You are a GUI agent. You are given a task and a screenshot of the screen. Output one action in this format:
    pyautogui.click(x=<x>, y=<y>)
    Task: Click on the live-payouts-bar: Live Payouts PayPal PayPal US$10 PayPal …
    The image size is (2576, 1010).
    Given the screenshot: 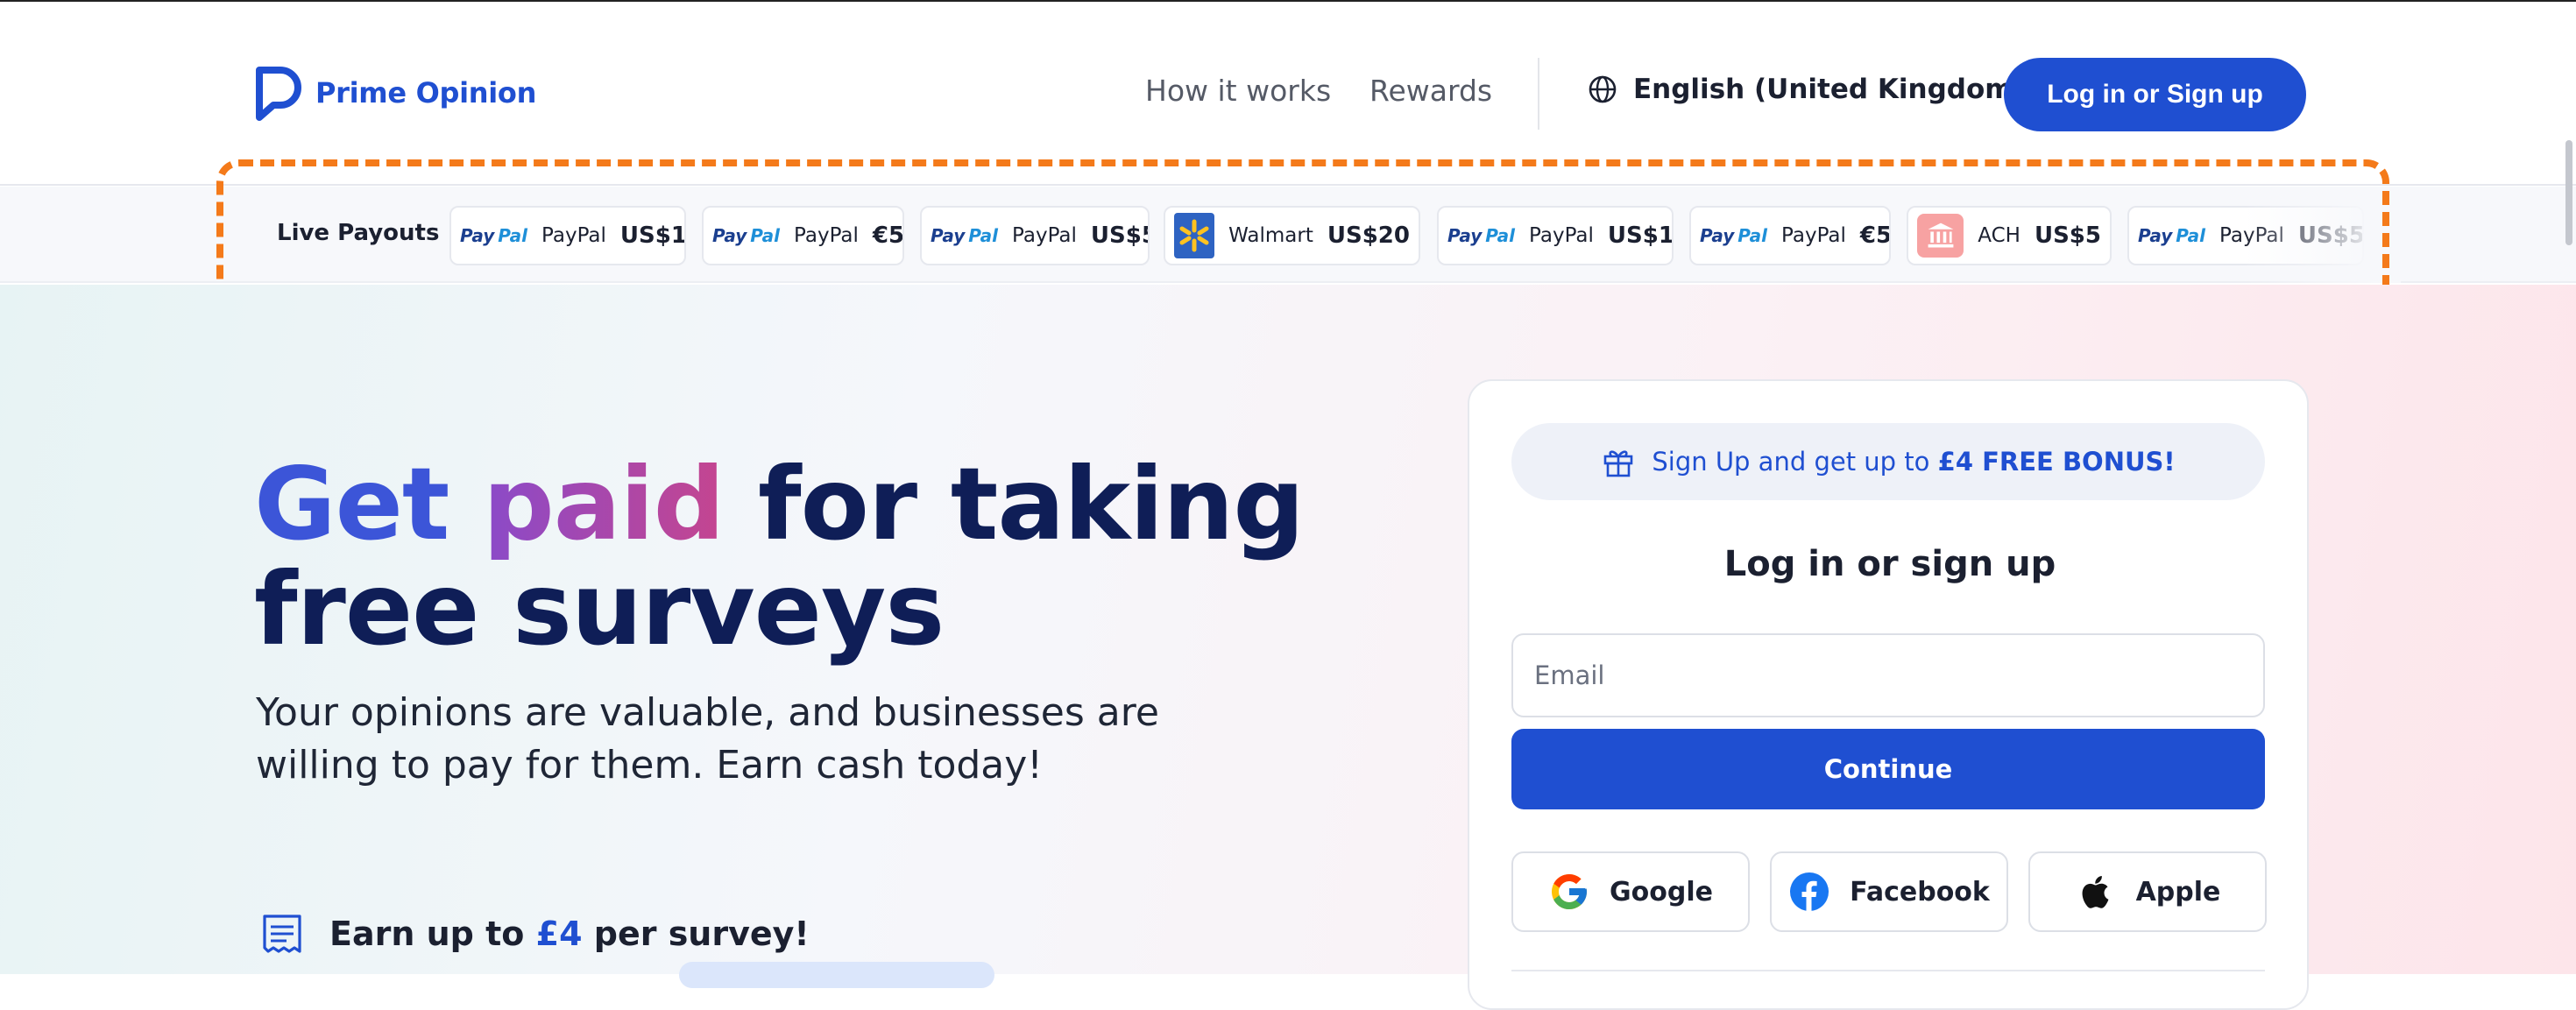 What is the action you would take?
    pyautogui.click(x=1288, y=235)
    